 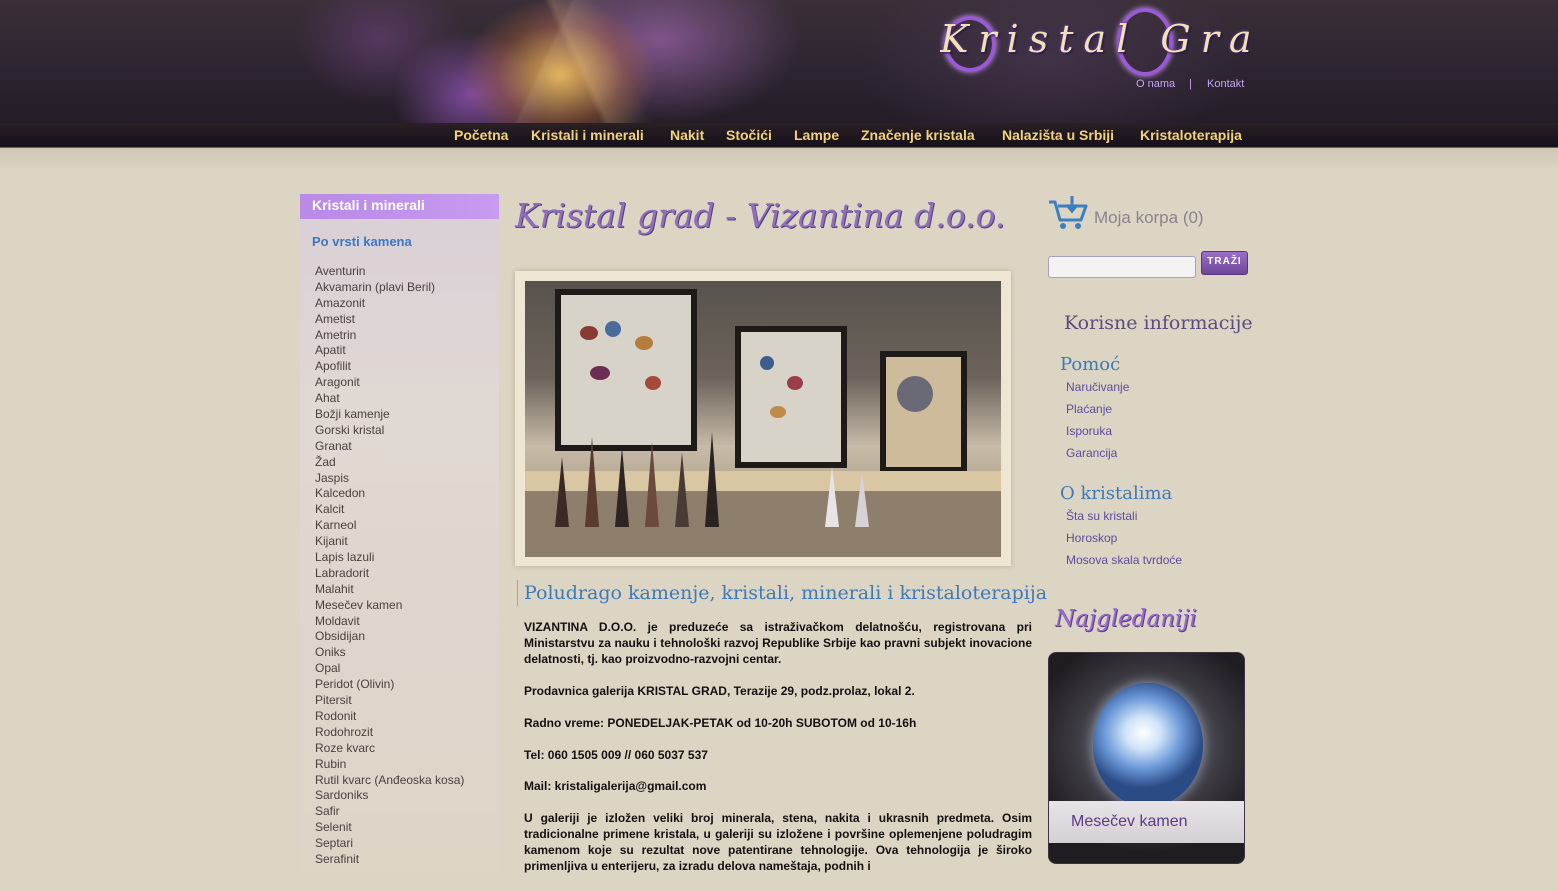 What do you see at coordinates (389, 479) in the screenshot?
I see `sidebar-item: Jaspis` at bounding box center [389, 479].